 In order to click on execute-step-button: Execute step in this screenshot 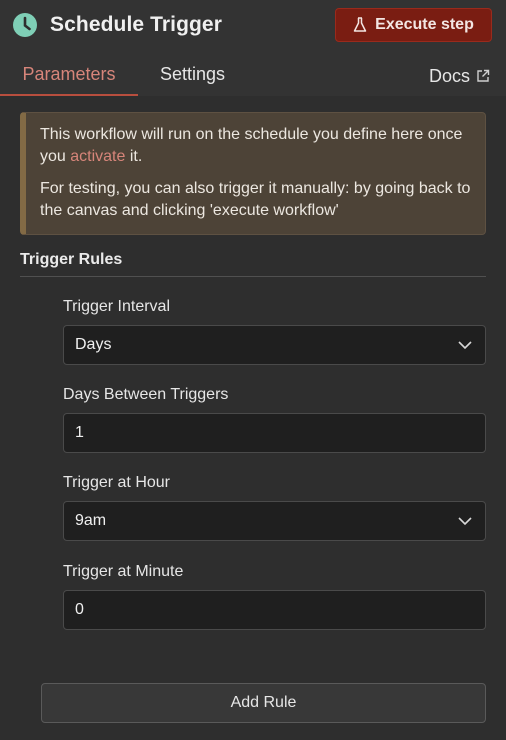, I will do `click(413, 25)`.